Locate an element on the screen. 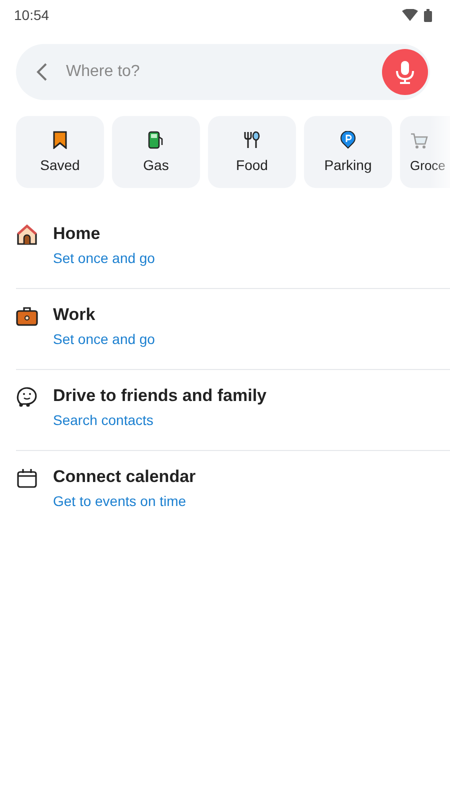 The height and width of the screenshot is (800, 450). item-title: Drive to friends and family is located at coordinates (159, 396).